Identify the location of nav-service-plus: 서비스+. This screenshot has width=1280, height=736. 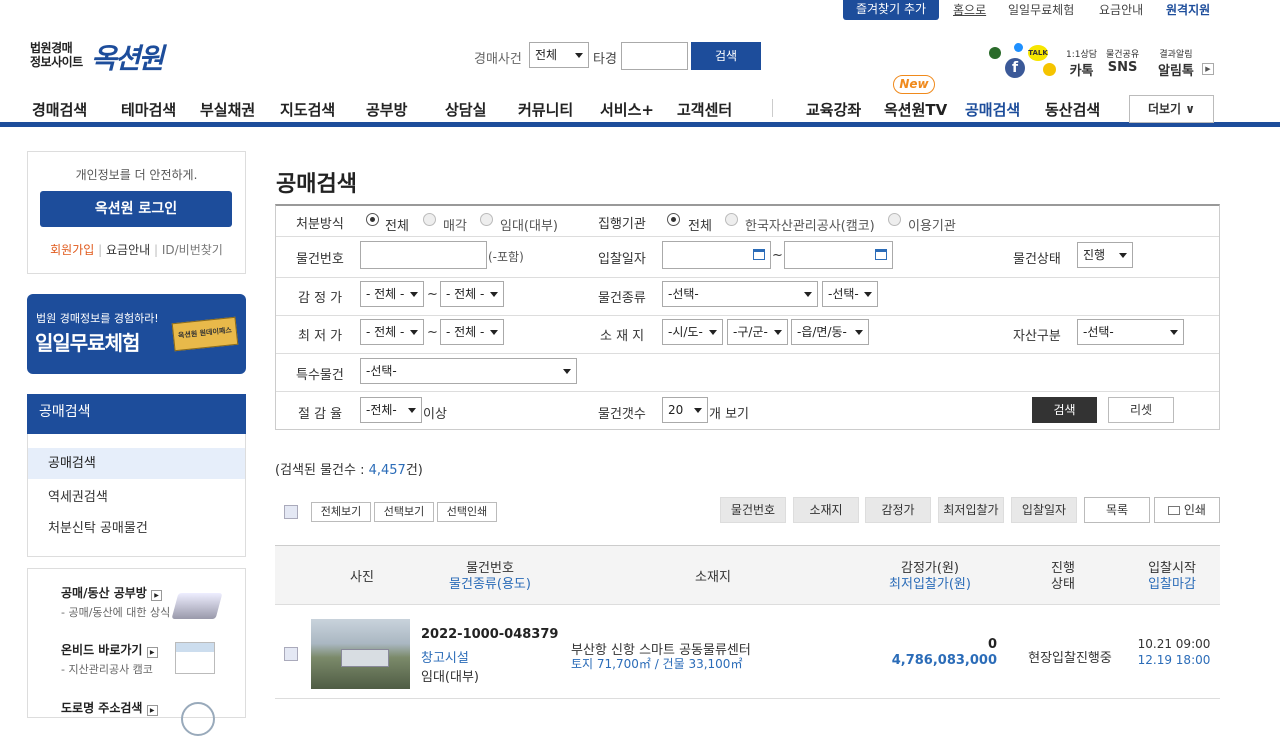
(627, 109).